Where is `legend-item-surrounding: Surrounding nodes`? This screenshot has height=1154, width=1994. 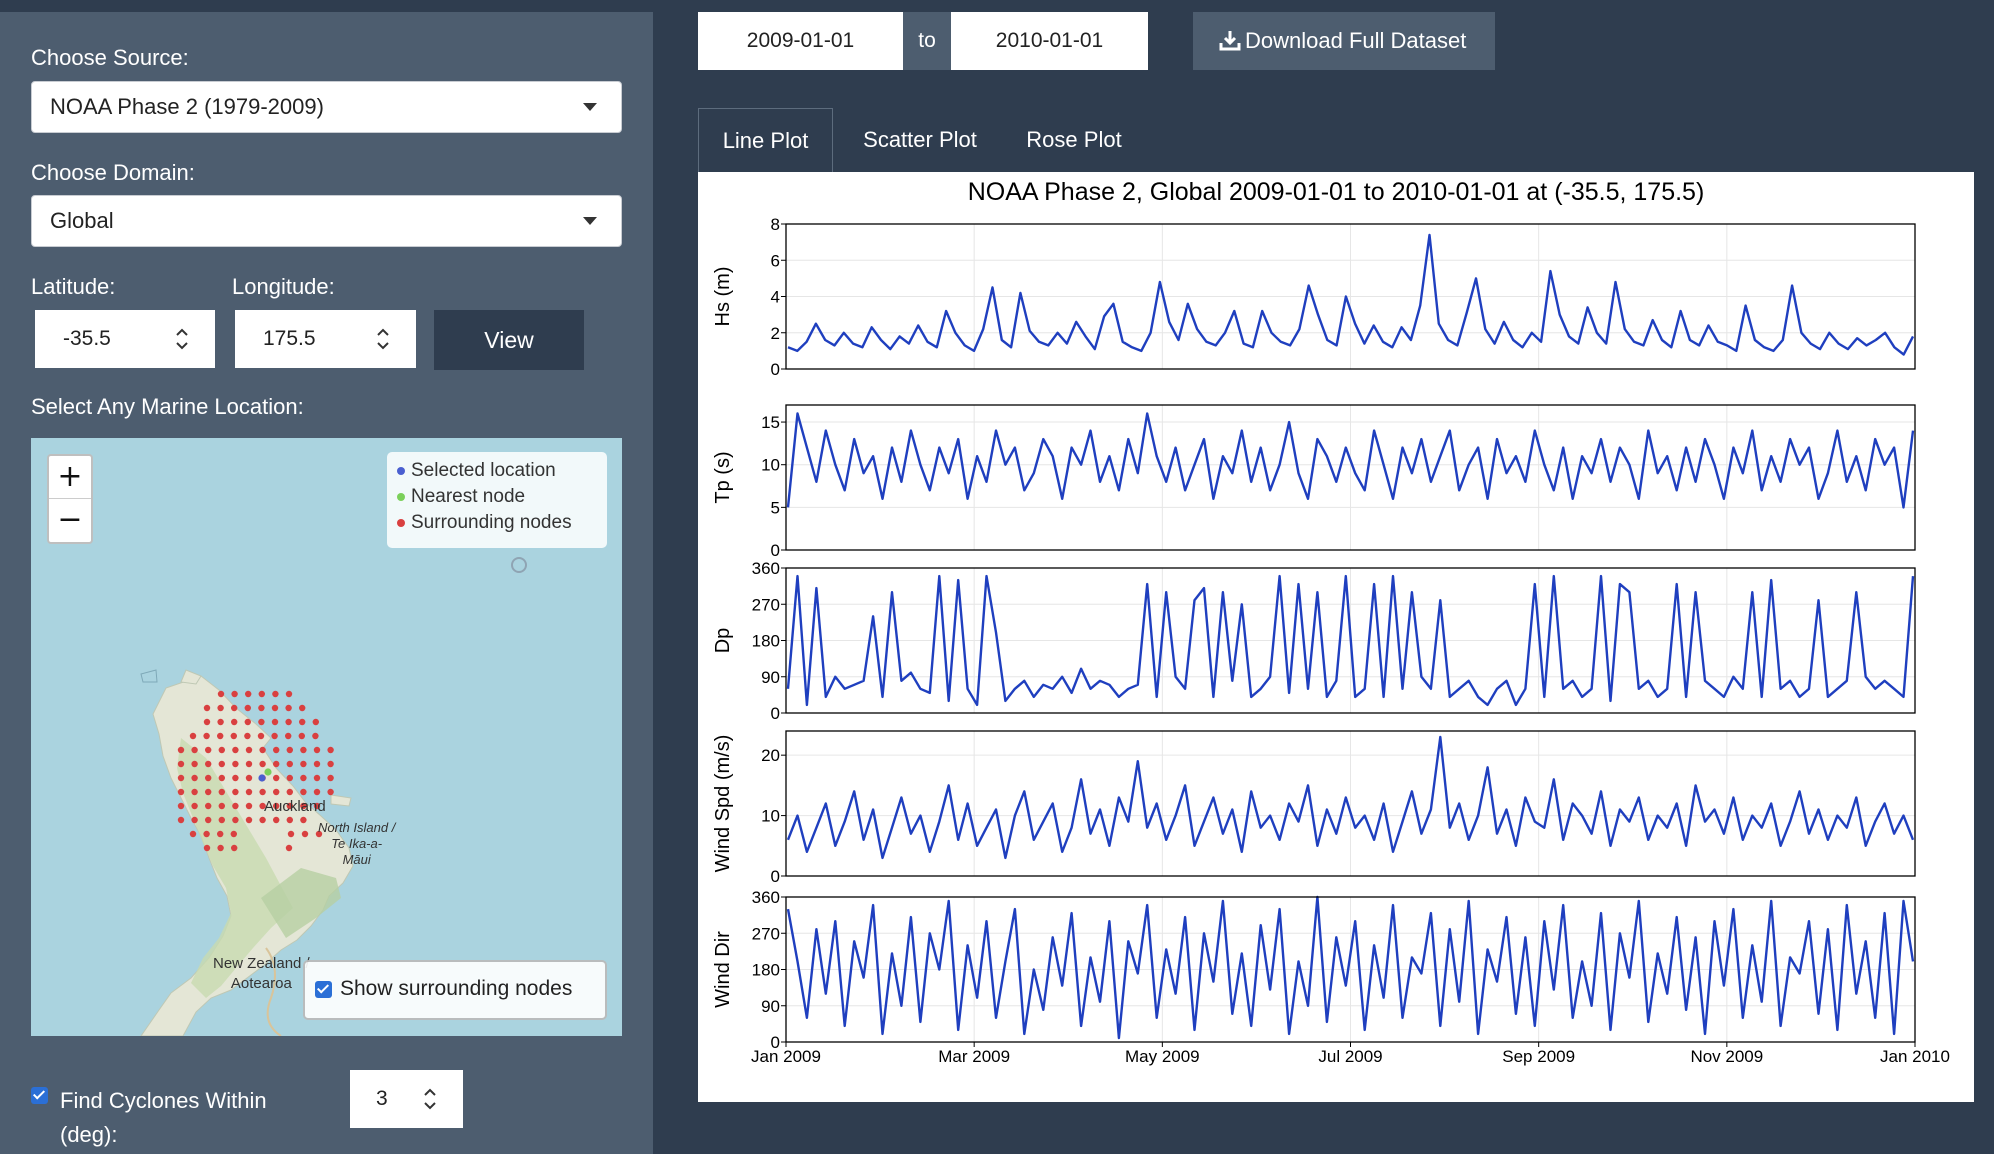 legend-item-surrounding: Surrounding nodes is located at coordinates (497, 523).